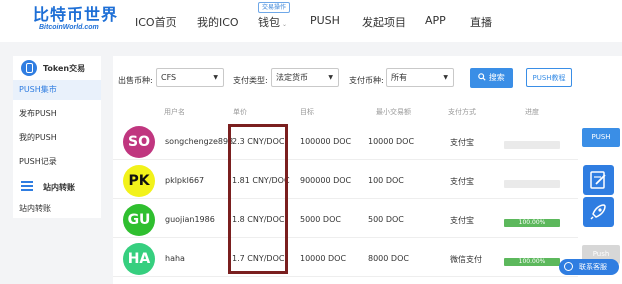 The height and width of the screenshot is (284, 622). Describe the element at coordinates (568, 266) in the screenshot. I see `chat-icon` at that location.